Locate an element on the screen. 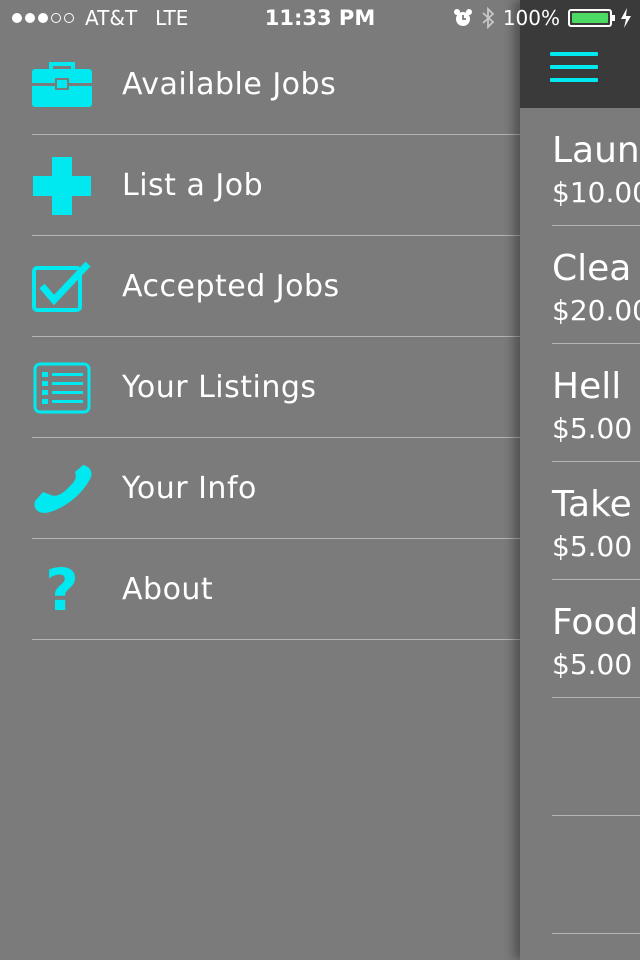 This screenshot has width=640, height=960. job-title: Laun is located at coordinates (596, 150).